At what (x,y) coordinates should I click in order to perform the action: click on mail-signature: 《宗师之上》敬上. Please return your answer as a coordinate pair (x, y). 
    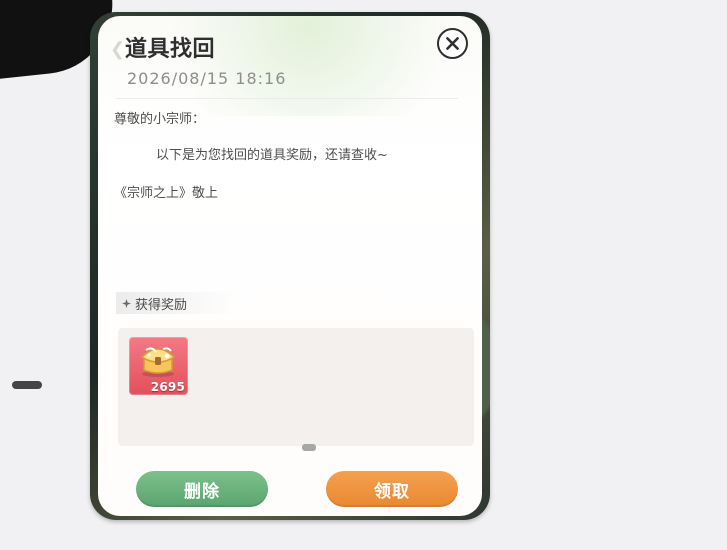
    Looking at the image, I should click on (166, 193).